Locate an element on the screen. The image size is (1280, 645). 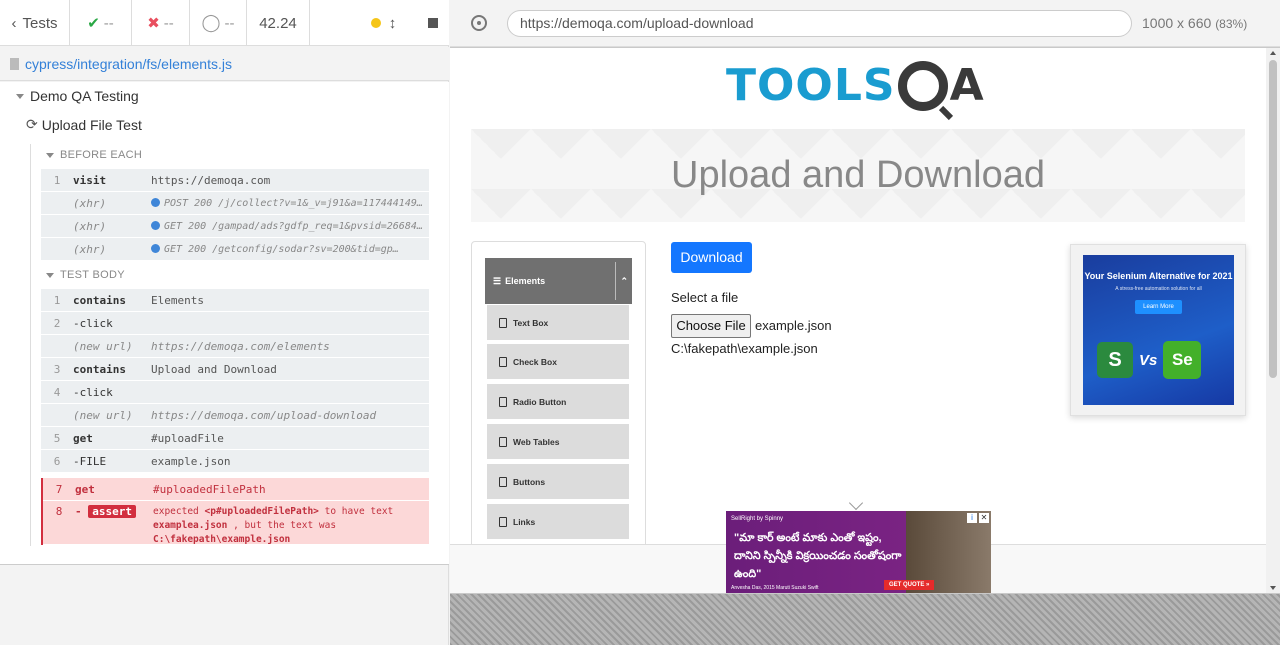
back-to-tests-button: ‹ Tests is located at coordinates (35, 23).